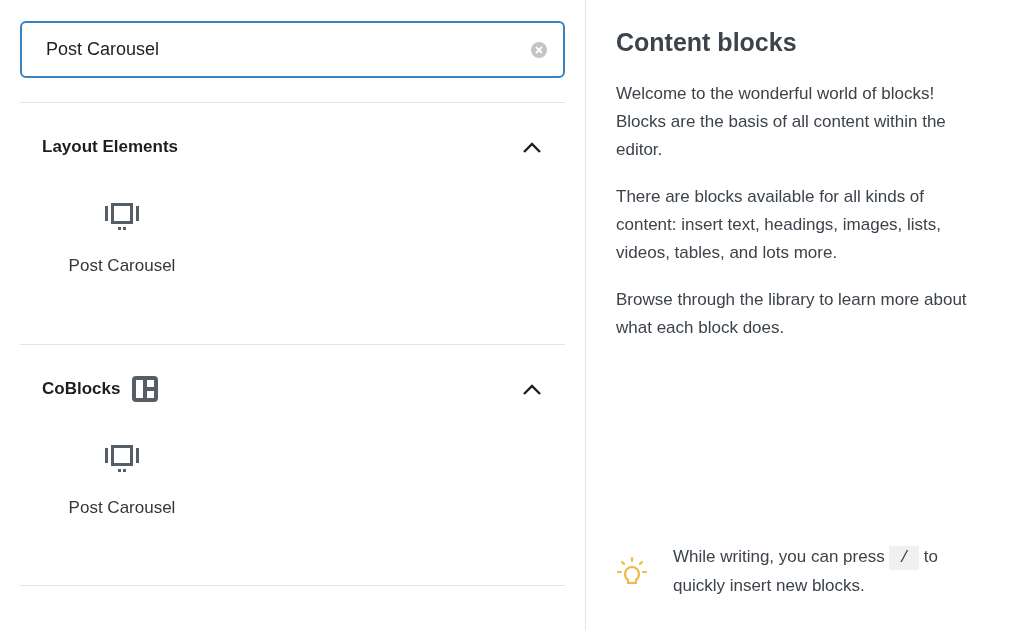 The height and width of the screenshot is (630, 1024). What do you see at coordinates (288, 49) in the screenshot?
I see `search-input: Post Carousel` at bounding box center [288, 49].